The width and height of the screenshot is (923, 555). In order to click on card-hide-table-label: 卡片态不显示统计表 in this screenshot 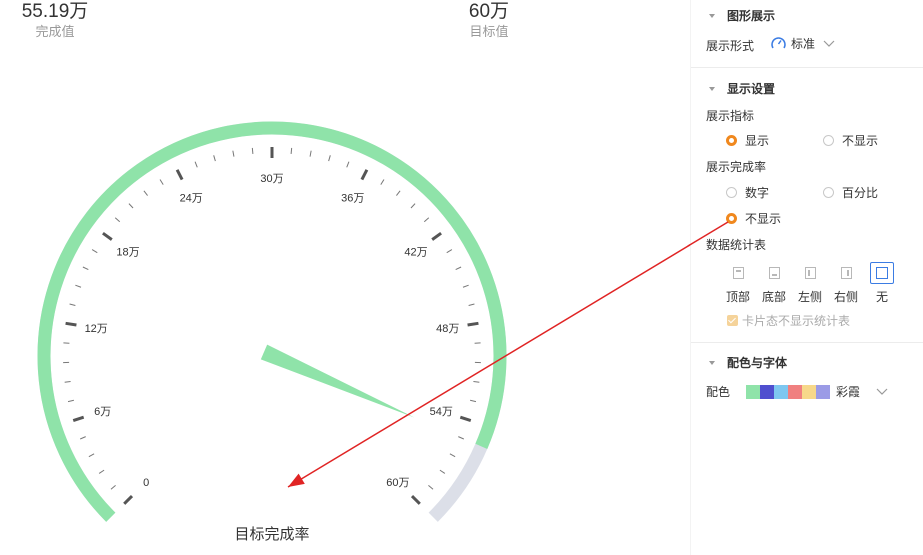, I will do `click(796, 321)`.